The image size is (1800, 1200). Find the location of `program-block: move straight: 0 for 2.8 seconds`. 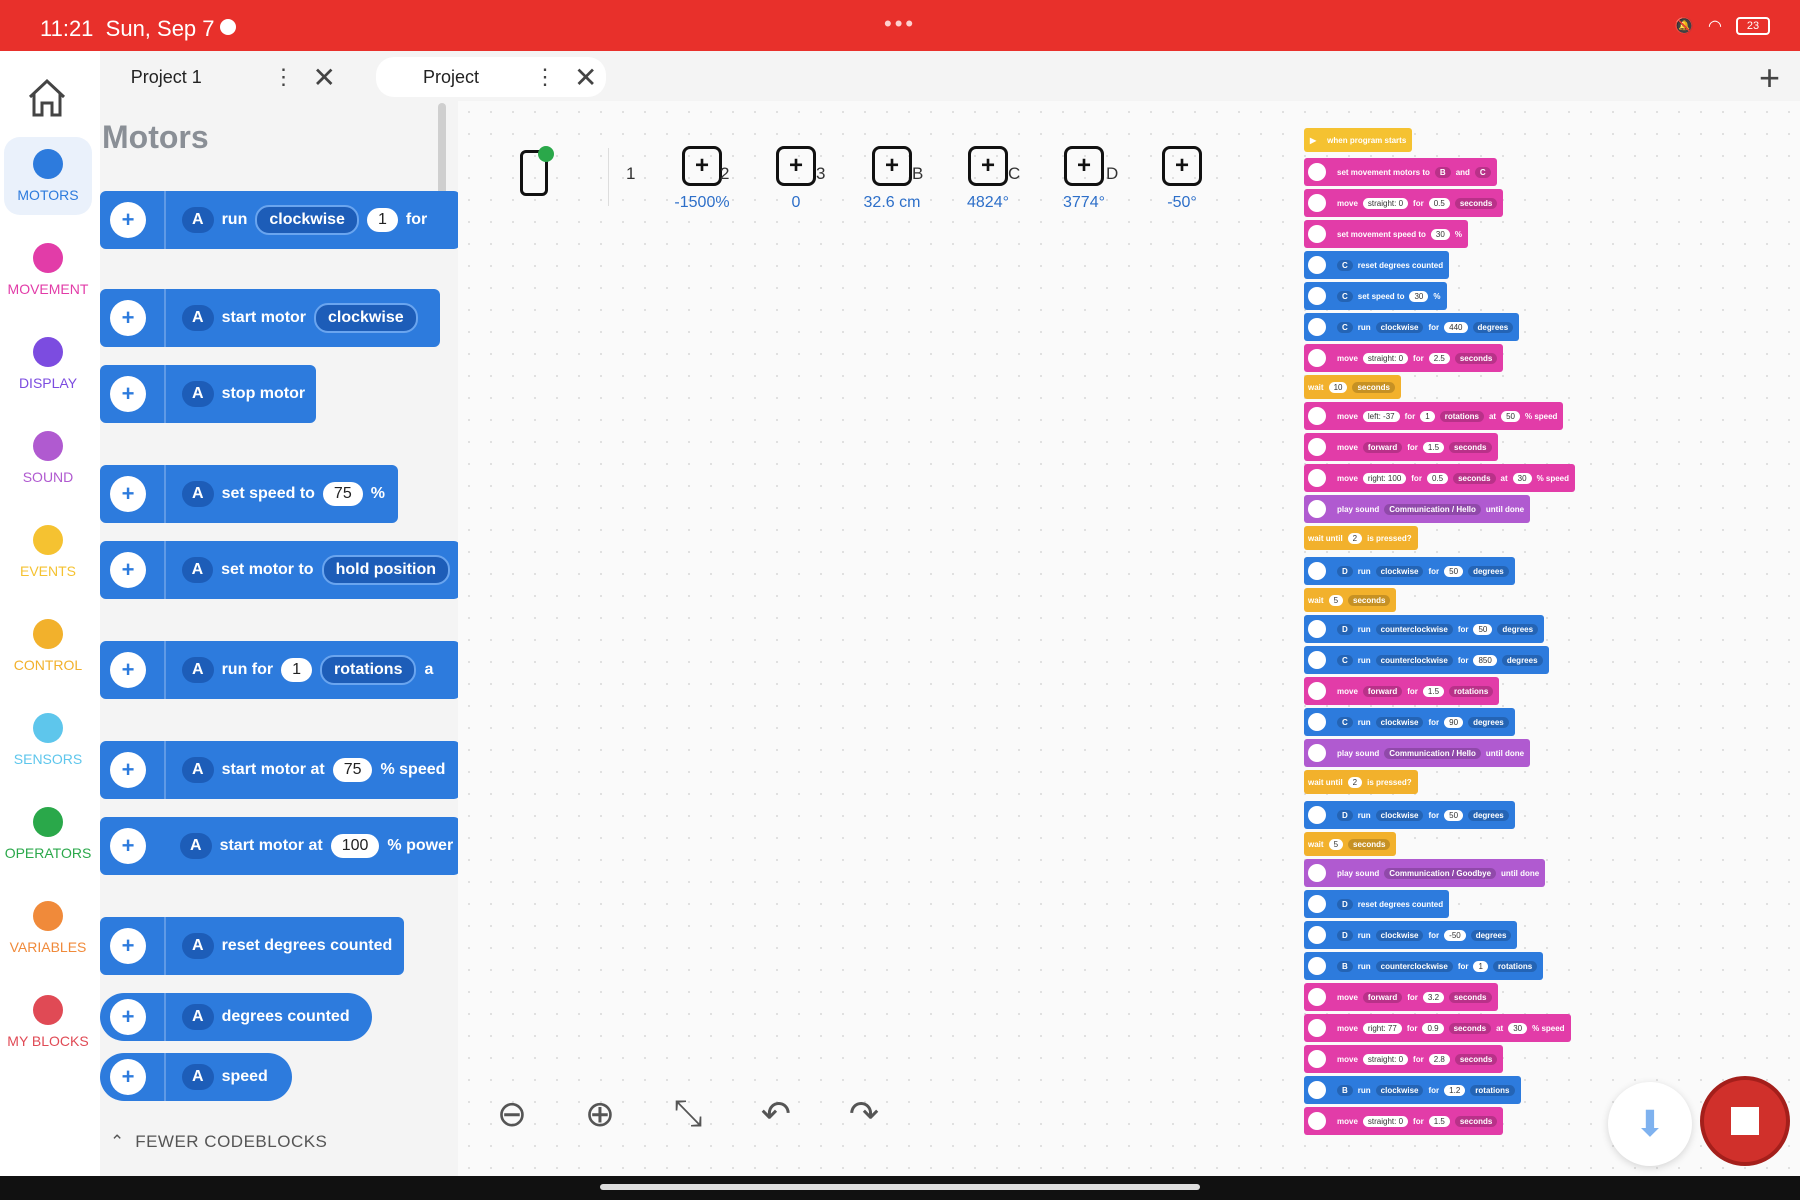

program-block: move straight: 0 for 2.8 seconds is located at coordinates (1404, 1059).